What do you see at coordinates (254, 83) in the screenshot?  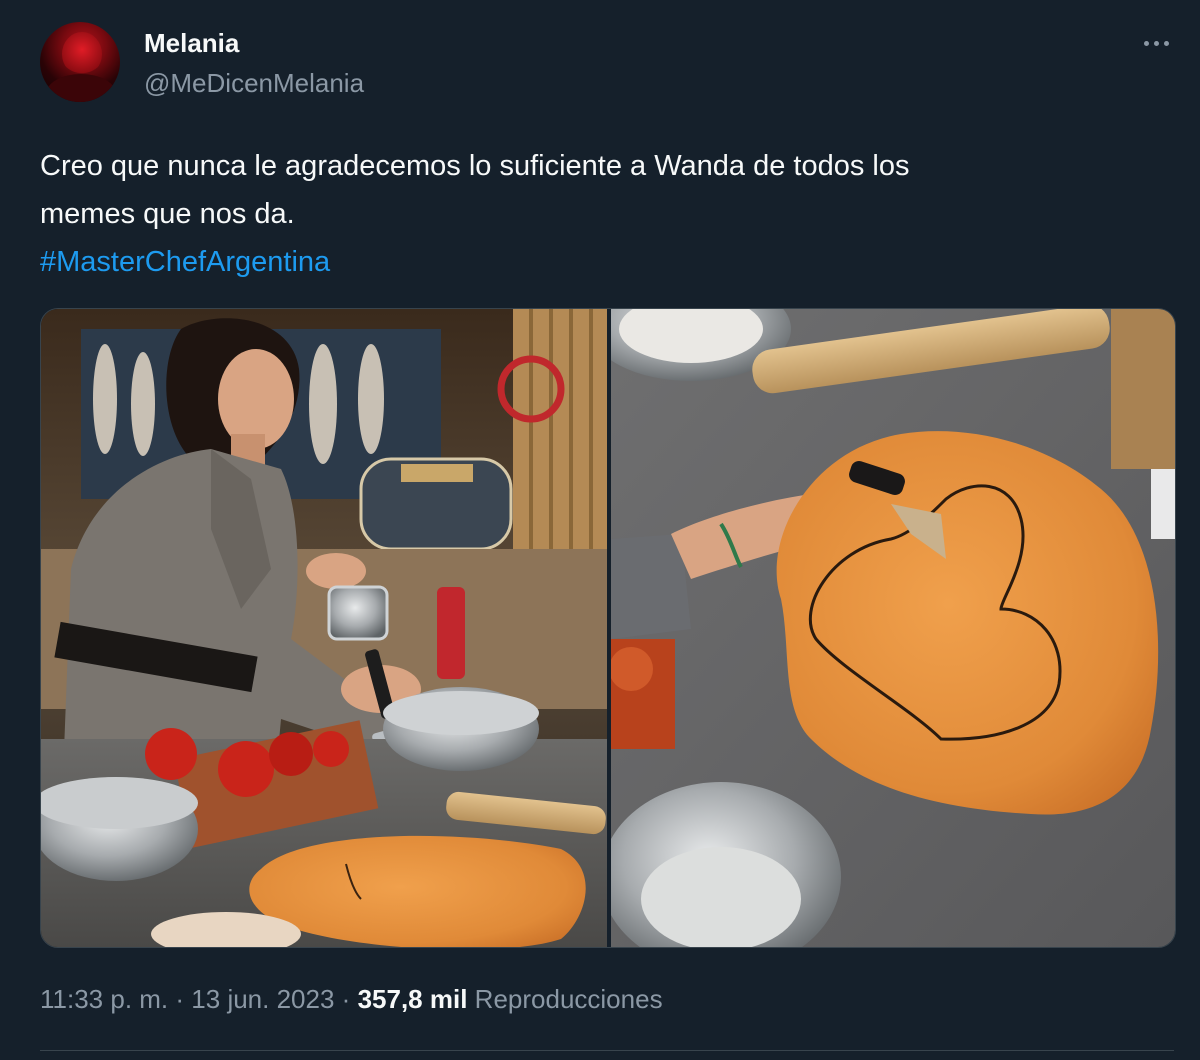 I see `author-handle: @MeDicenMelania` at bounding box center [254, 83].